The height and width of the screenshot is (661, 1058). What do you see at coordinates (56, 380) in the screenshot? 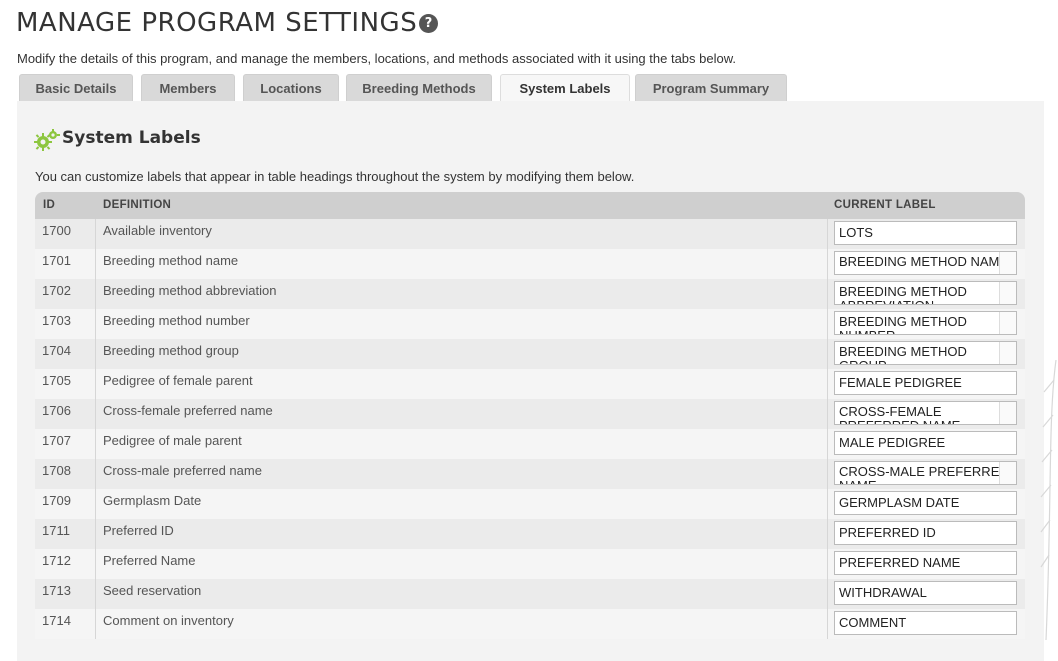
I see `row-id: 1705` at bounding box center [56, 380].